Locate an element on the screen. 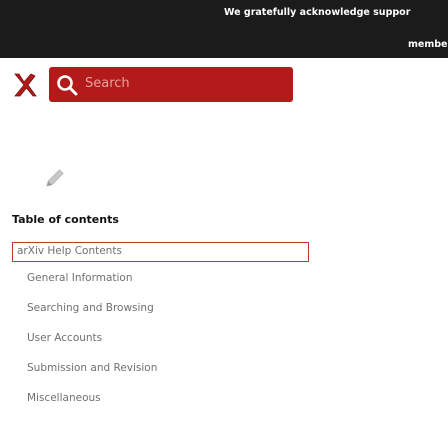 This screenshot has width=448, height=448. acknowledgement-text: We gratefully acknowledge suppor is located at coordinates (317, 12).